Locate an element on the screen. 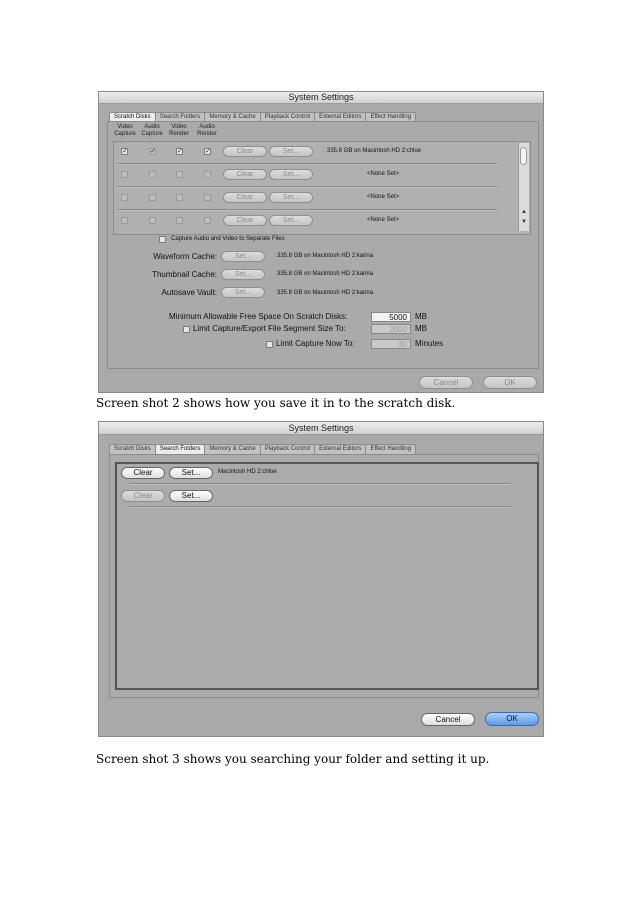 The height and width of the screenshot is (903, 638). tab-effect-handling: Effect Handling is located at coordinates (391, 449).